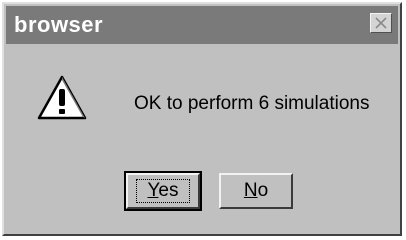  I want to click on no-button: No, so click(256, 191).